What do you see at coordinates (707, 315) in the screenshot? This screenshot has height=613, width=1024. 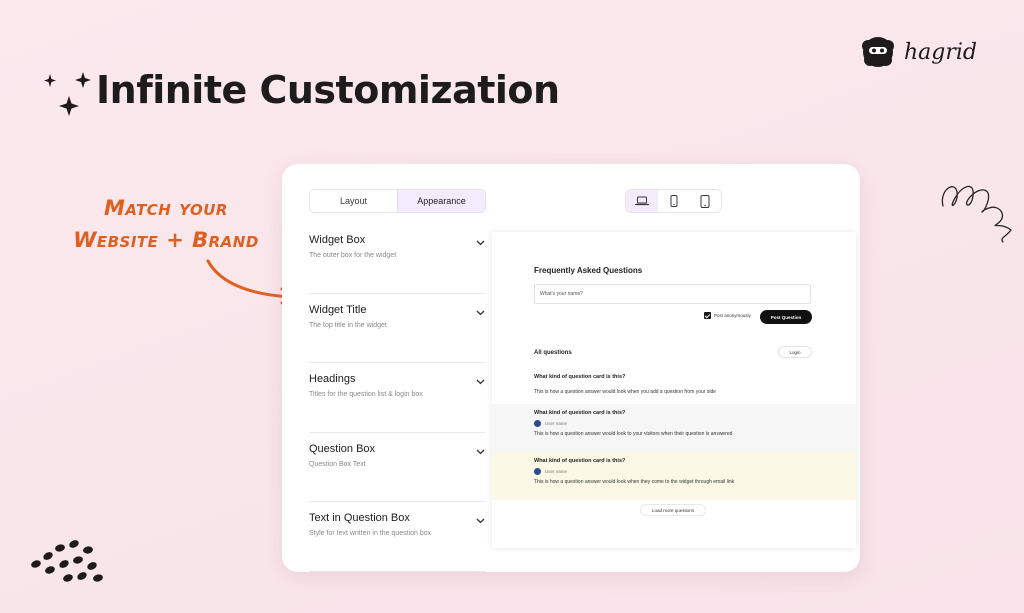 I see `anonymous-checkbox` at bounding box center [707, 315].